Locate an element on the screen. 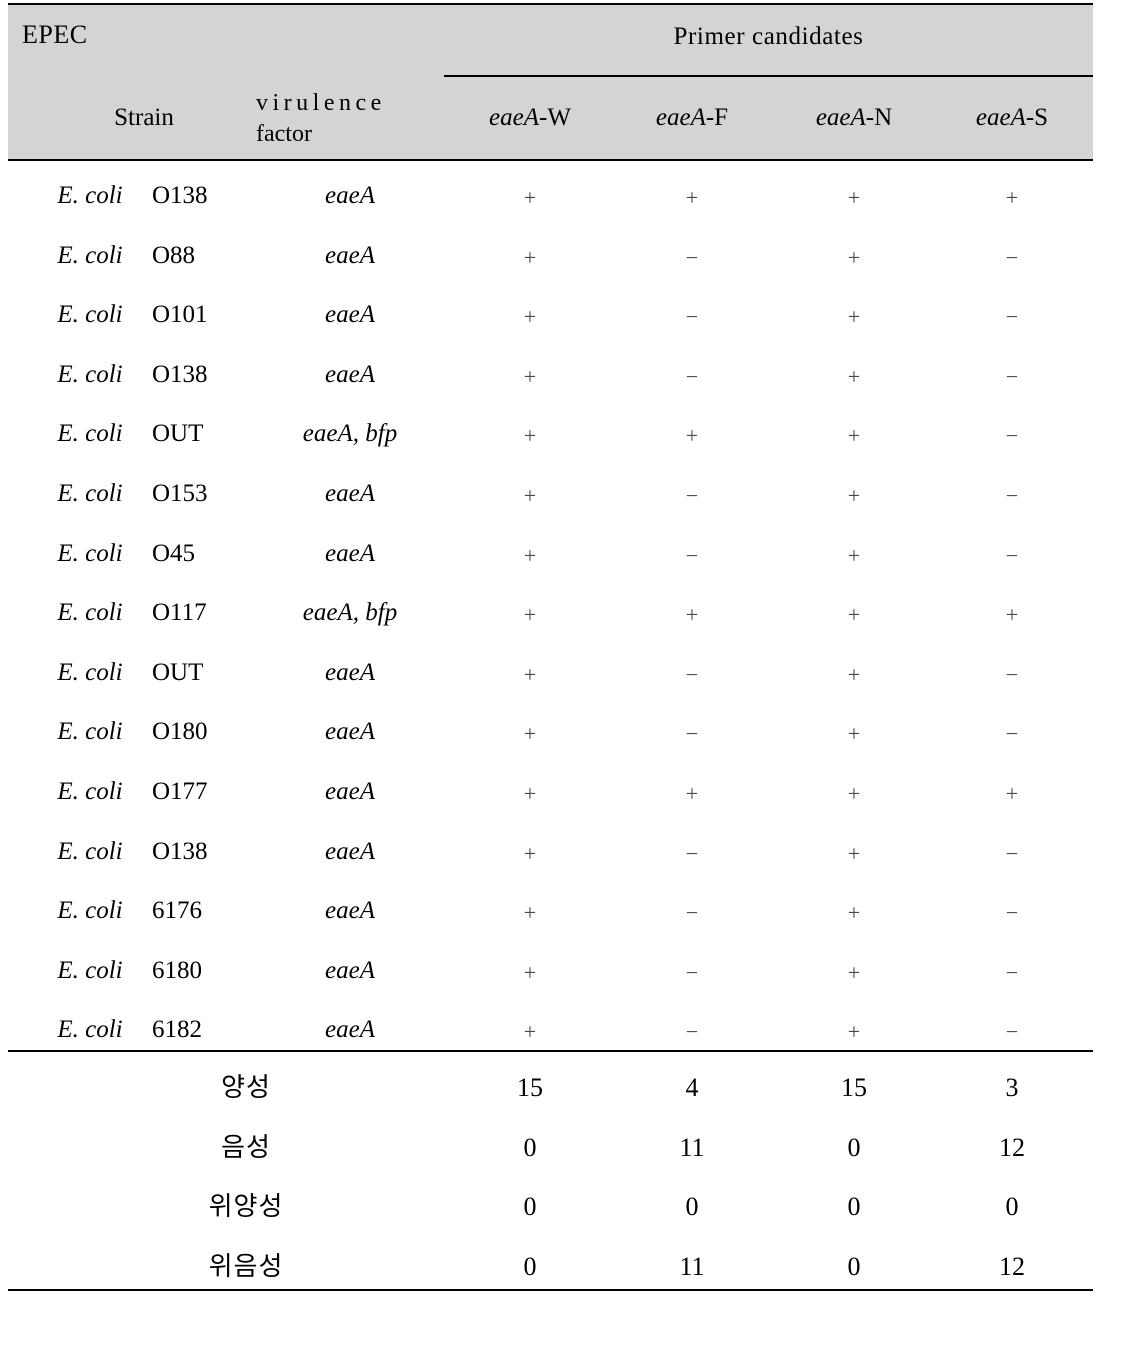  summary-row: 위음성 0 11 0 12 is located at coordinates (566, 1282).